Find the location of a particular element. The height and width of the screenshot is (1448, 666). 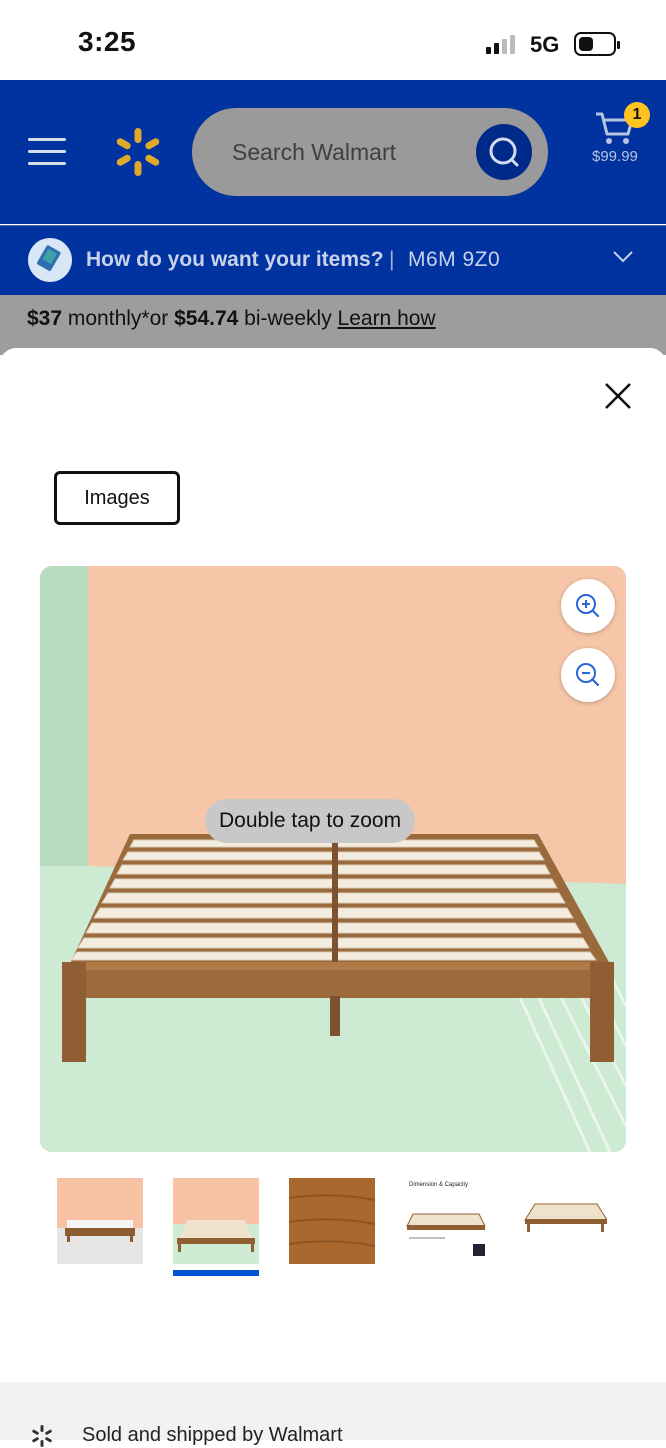

biweekly-amount: $54.74 is located at coordinates (206, 318).